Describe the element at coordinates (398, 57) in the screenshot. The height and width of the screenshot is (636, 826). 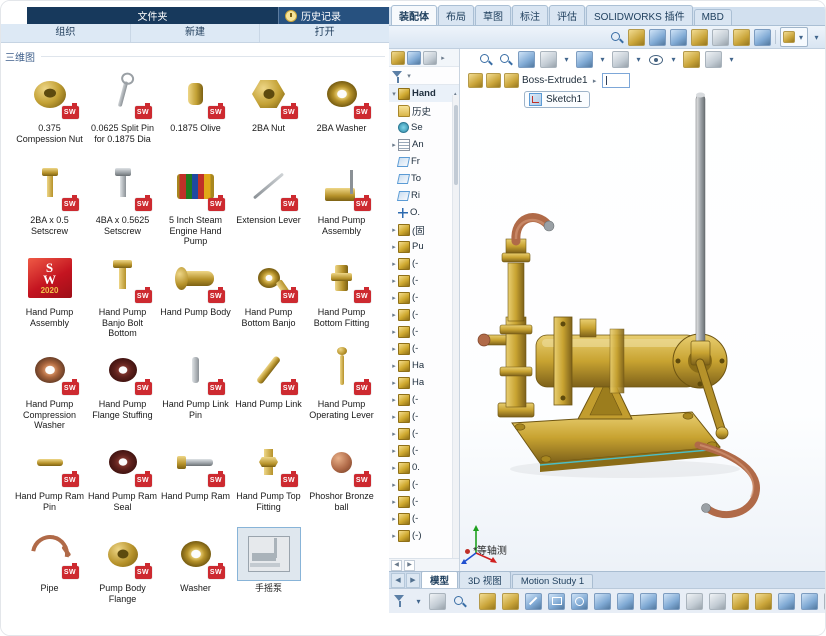
I see `featuremanager-tab-icon` at that location.